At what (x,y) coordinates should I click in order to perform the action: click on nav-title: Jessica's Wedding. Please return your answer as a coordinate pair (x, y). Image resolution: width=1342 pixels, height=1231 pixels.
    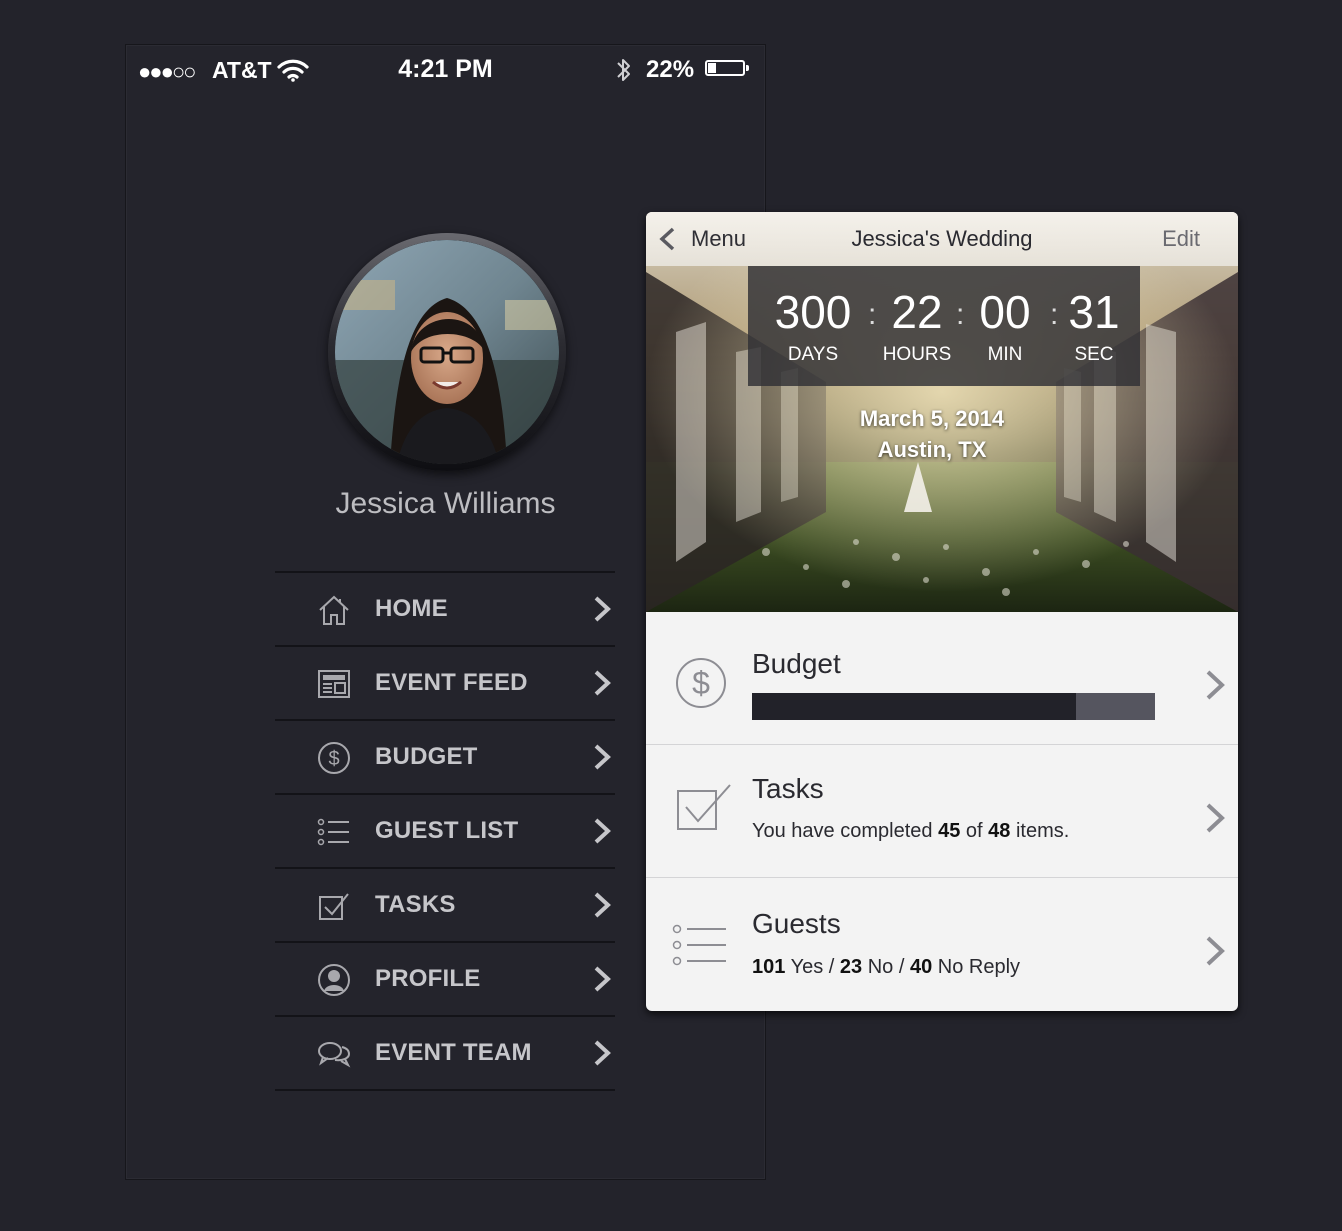
    Looking at the image, I should click on (942, 238).